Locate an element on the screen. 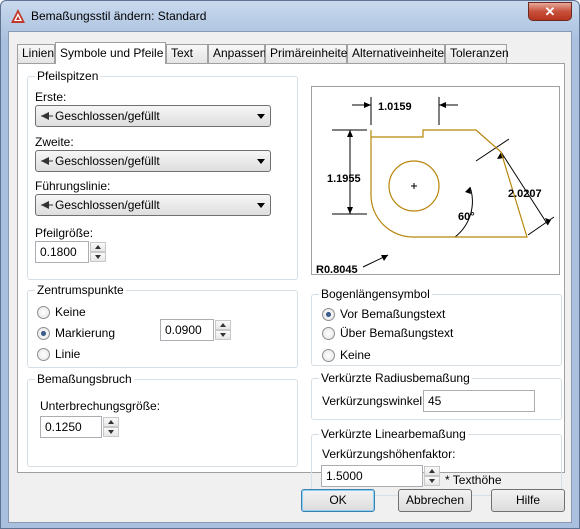 The image size is (580, 529). center-mark-line-radio: Linie is located at coordinates (77, 355).